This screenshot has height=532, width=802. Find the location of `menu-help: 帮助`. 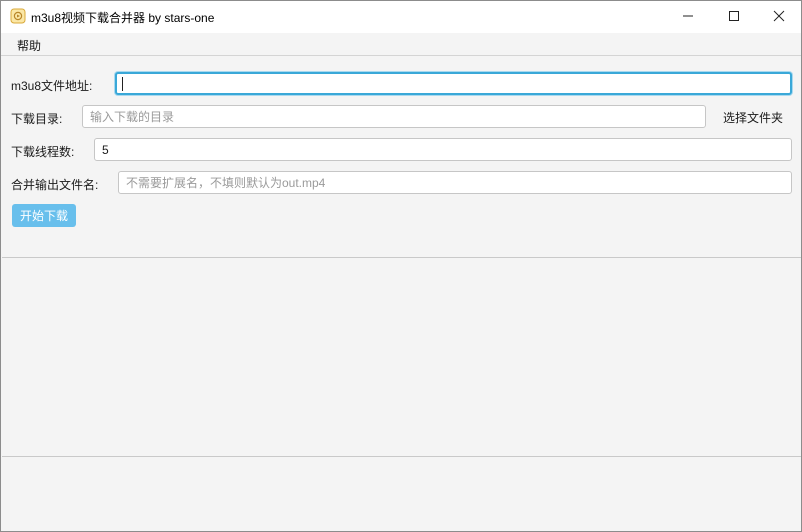

menu-help: 帮助 is located at coordinates (29, 45).